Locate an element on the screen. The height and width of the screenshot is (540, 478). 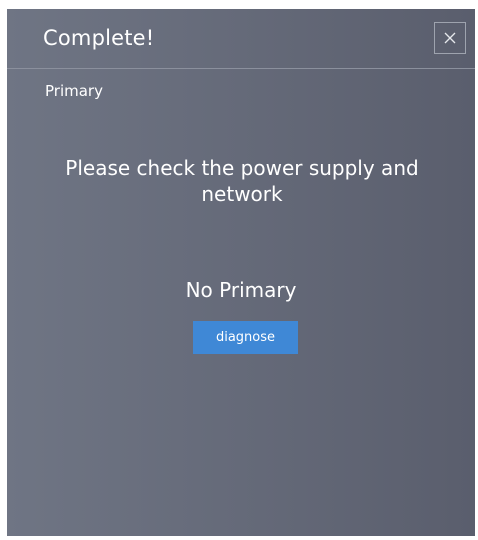
close-button is located at coordinates (450, 38).